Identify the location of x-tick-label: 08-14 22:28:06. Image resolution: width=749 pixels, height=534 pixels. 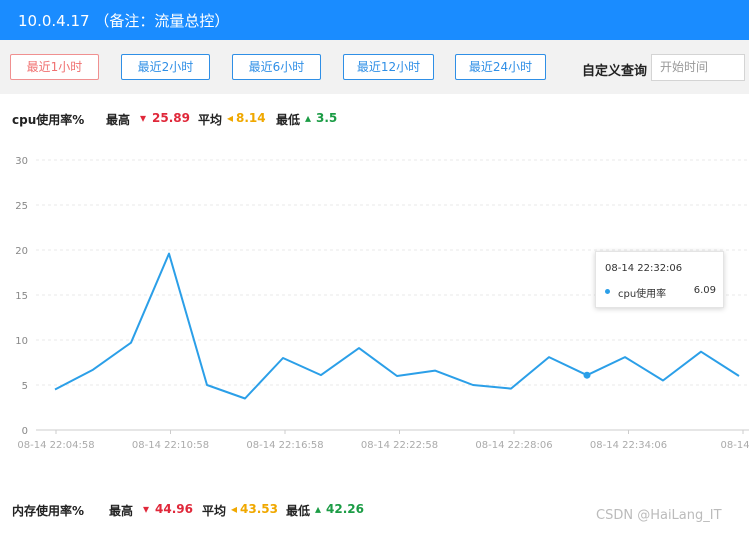
(513, 445).